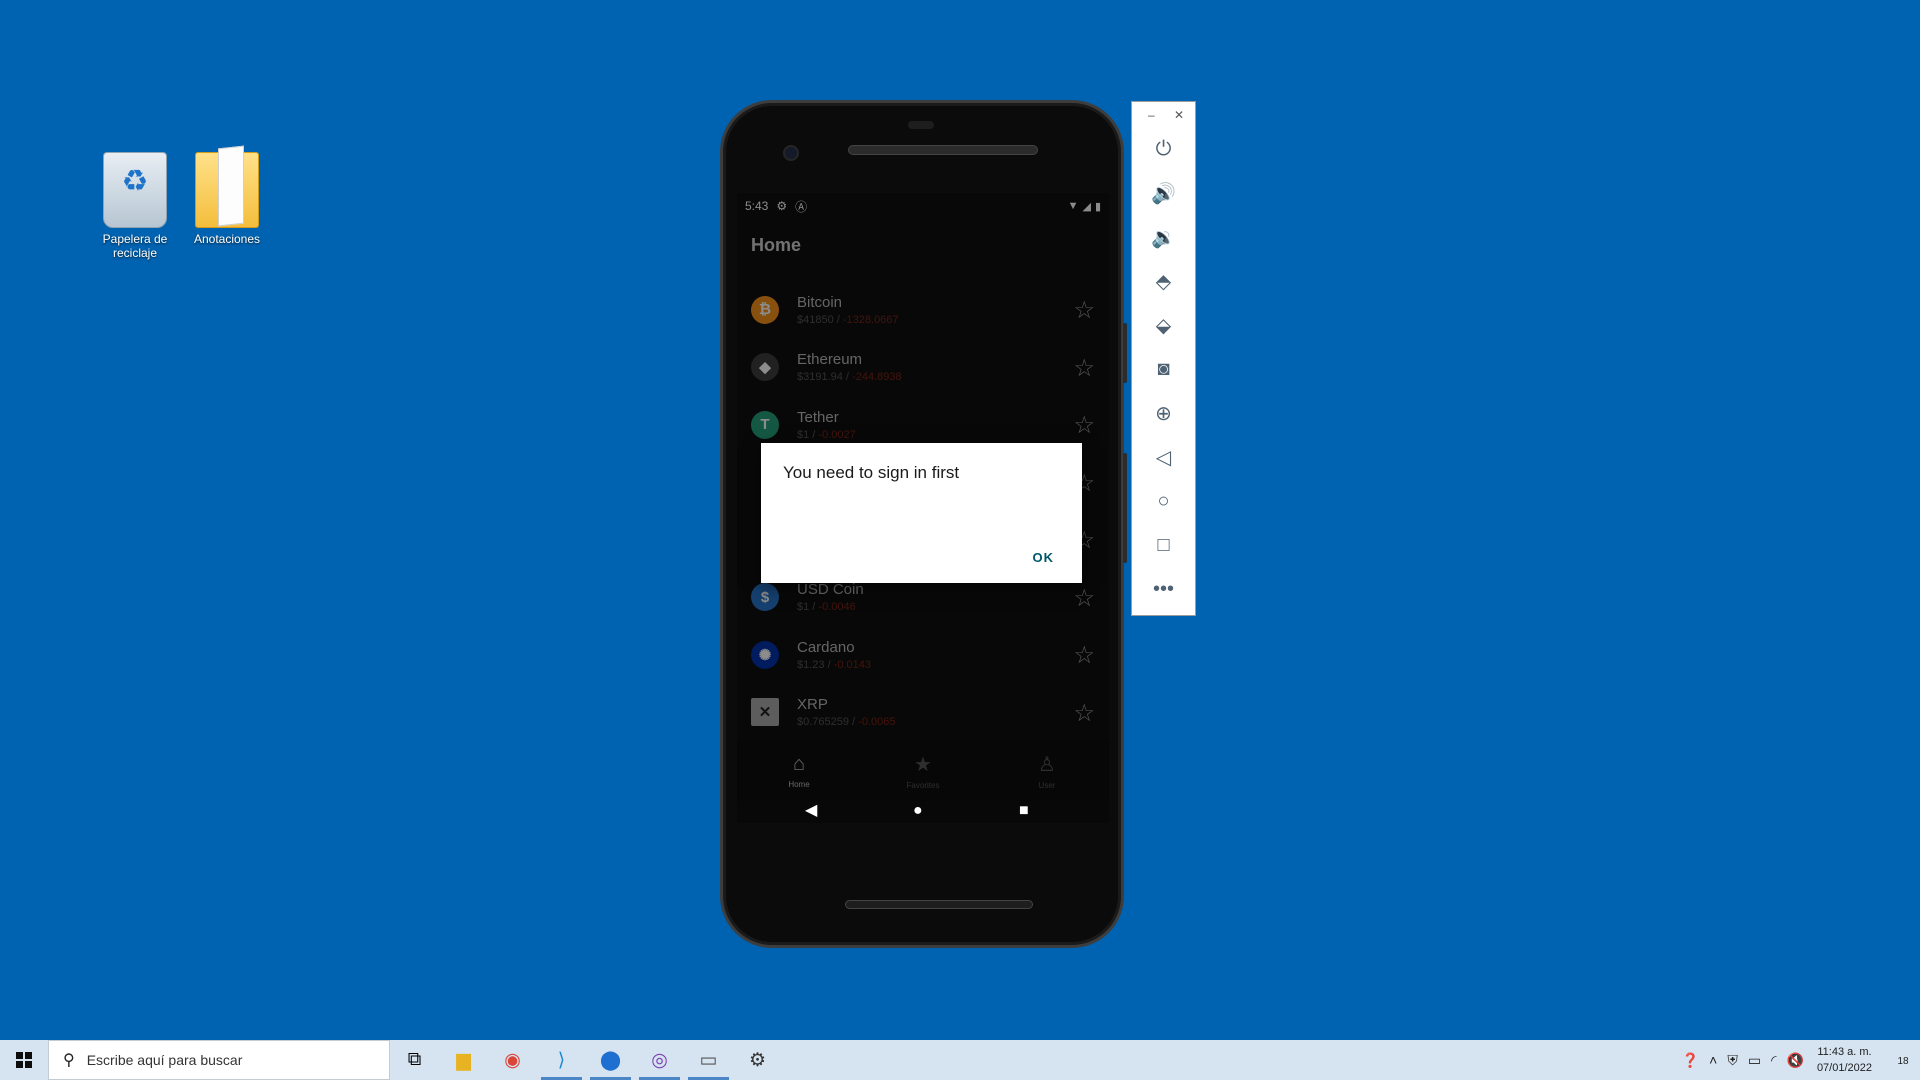 Image resolution: width=1920 pixels, height=1080 pixels. Describe the element at coordinates (943, 150) in the screenshot. I see `top-speaker` at that location.